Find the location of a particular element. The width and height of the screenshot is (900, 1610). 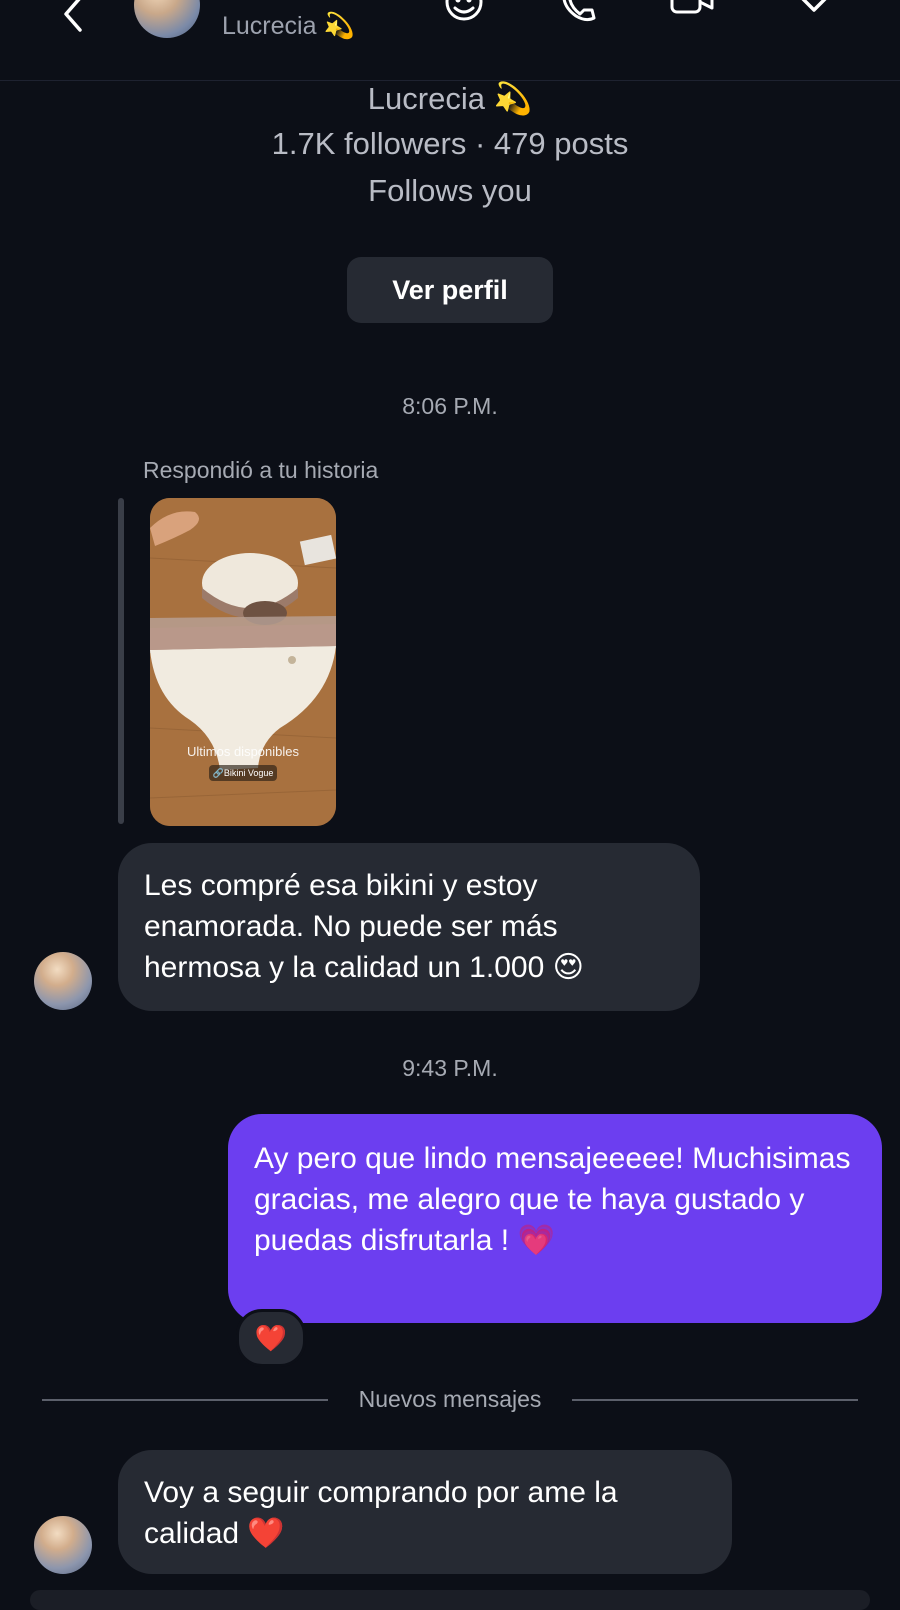

reaction-heart: ❤️ is located at coordinates (271, 1337).